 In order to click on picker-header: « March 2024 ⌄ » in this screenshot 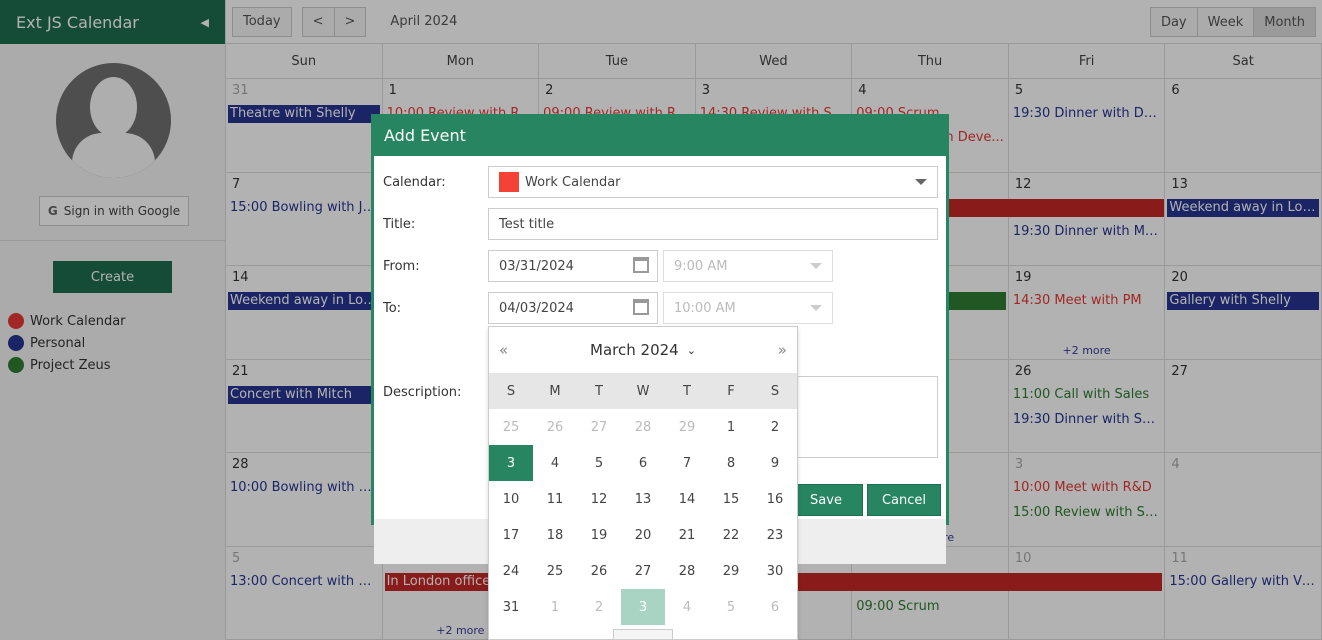, I will do `click(643, 350)`.